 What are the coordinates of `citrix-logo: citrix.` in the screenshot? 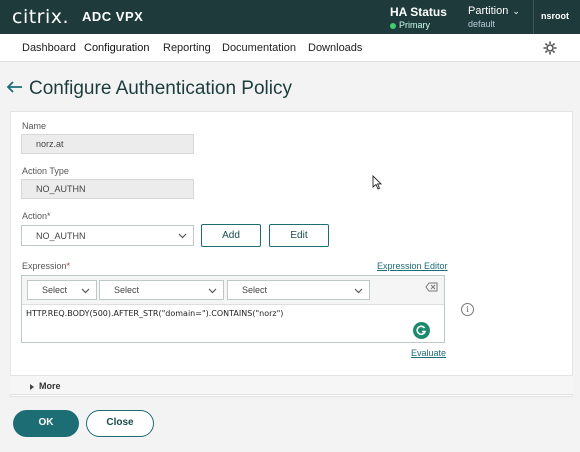 It's located at (41, 17).